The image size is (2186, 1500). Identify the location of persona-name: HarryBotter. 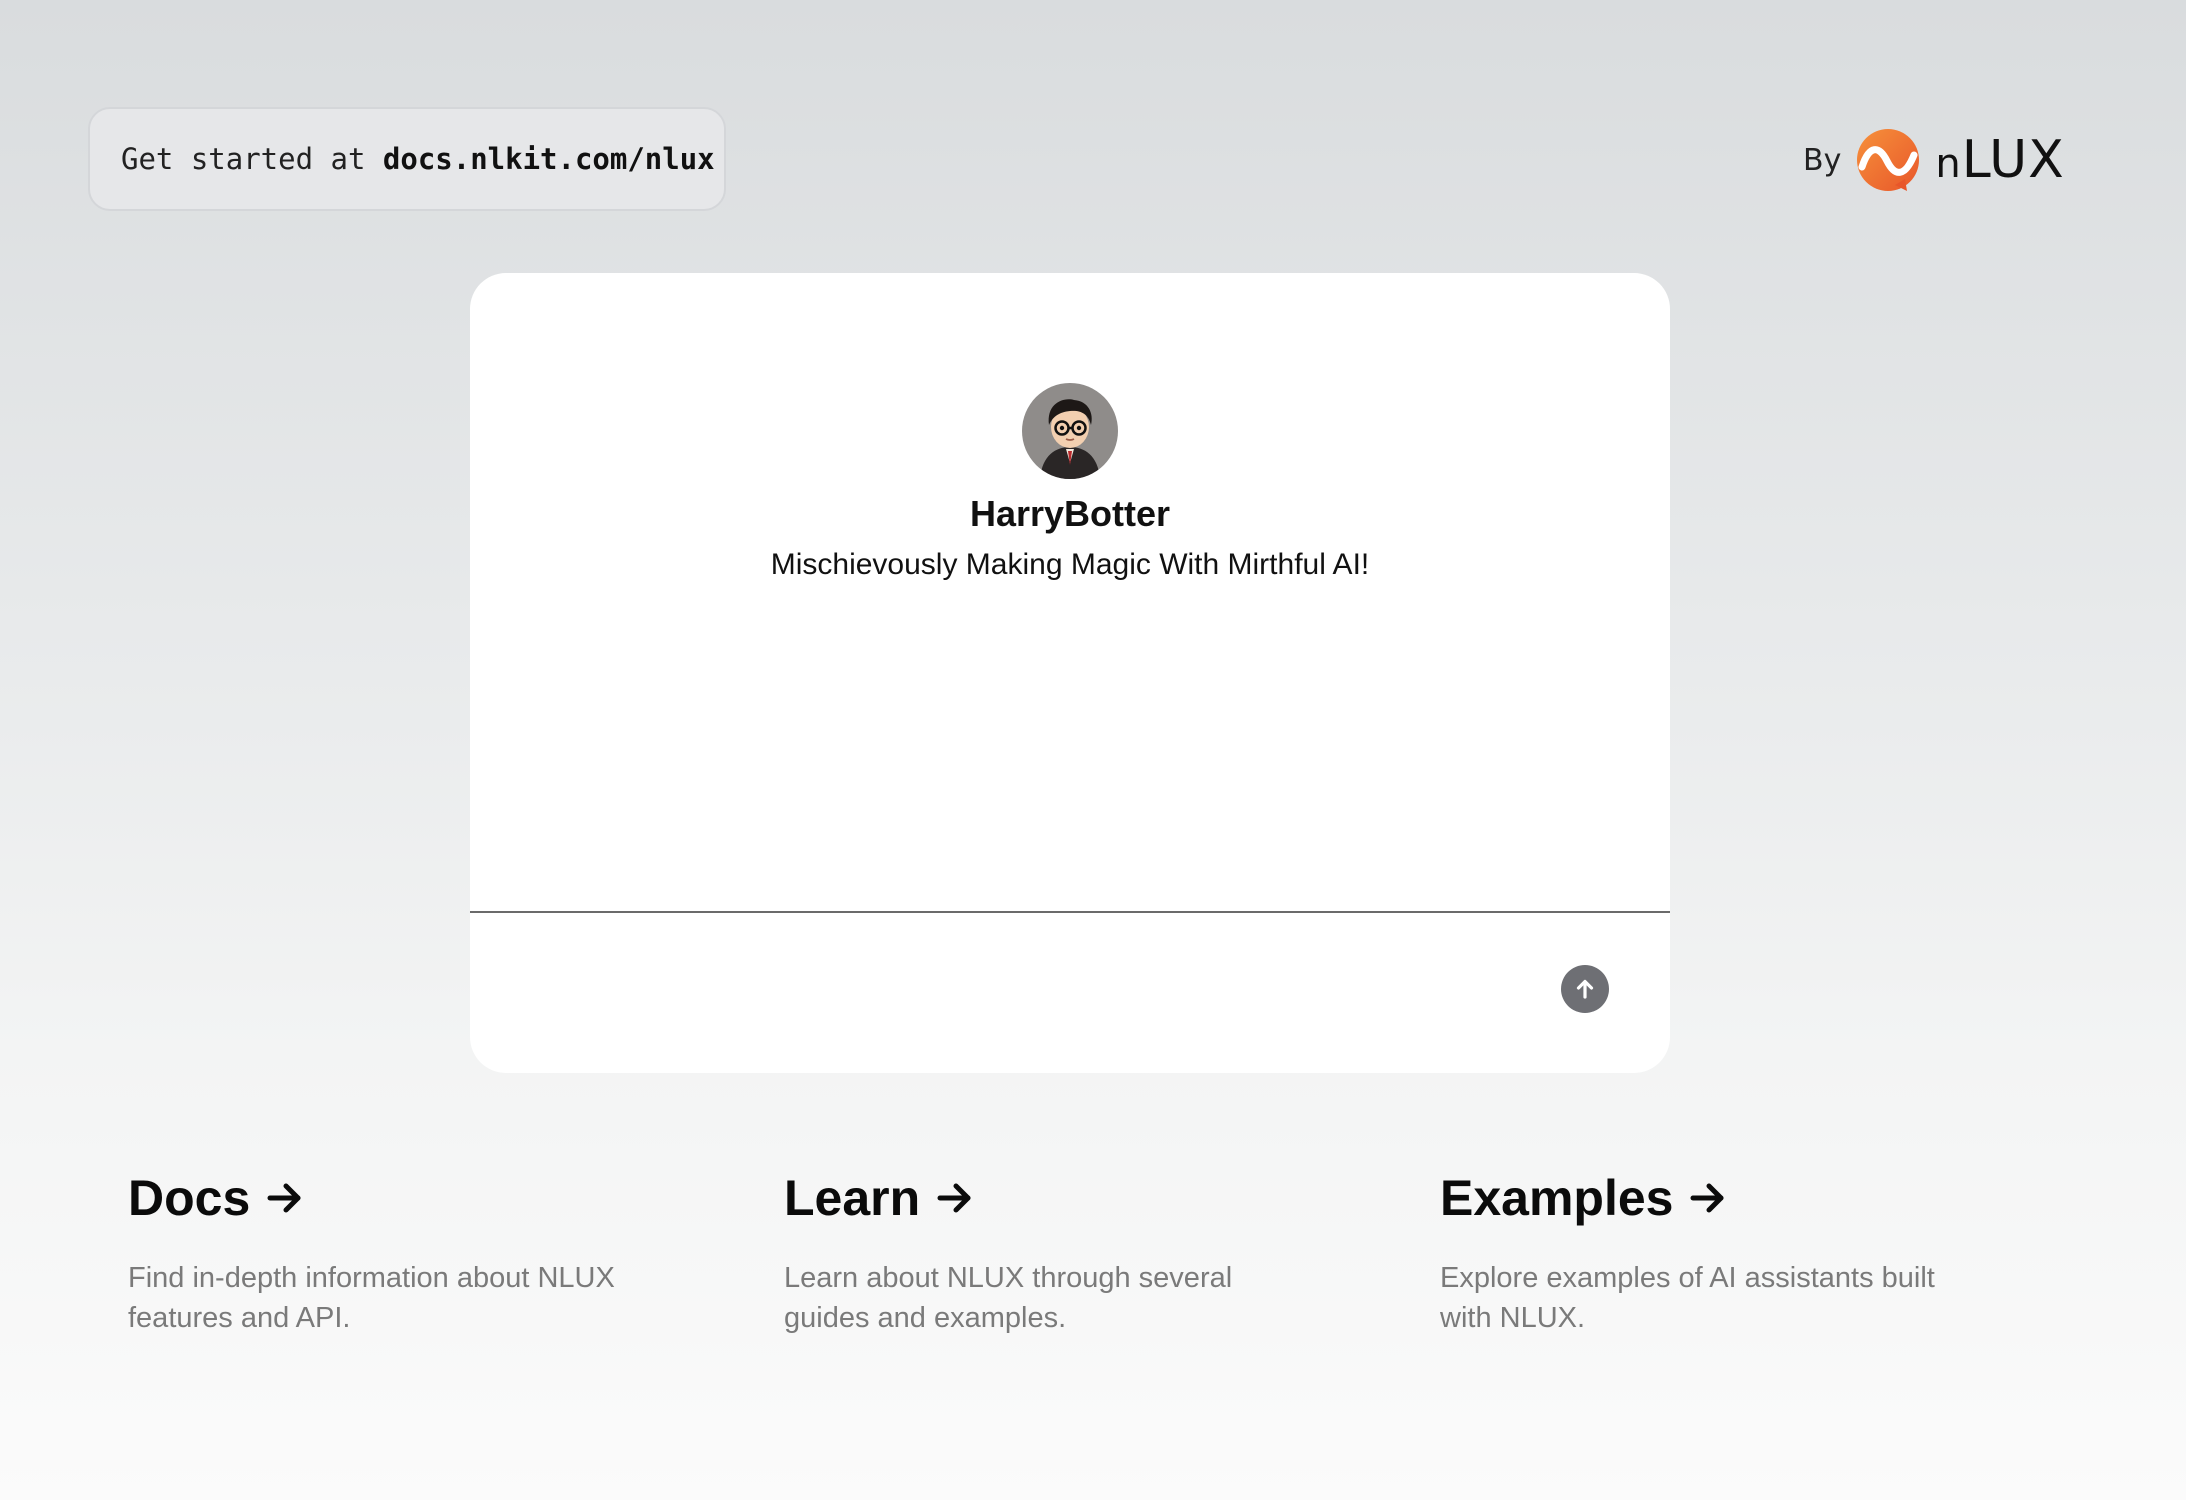
(1070, 513).